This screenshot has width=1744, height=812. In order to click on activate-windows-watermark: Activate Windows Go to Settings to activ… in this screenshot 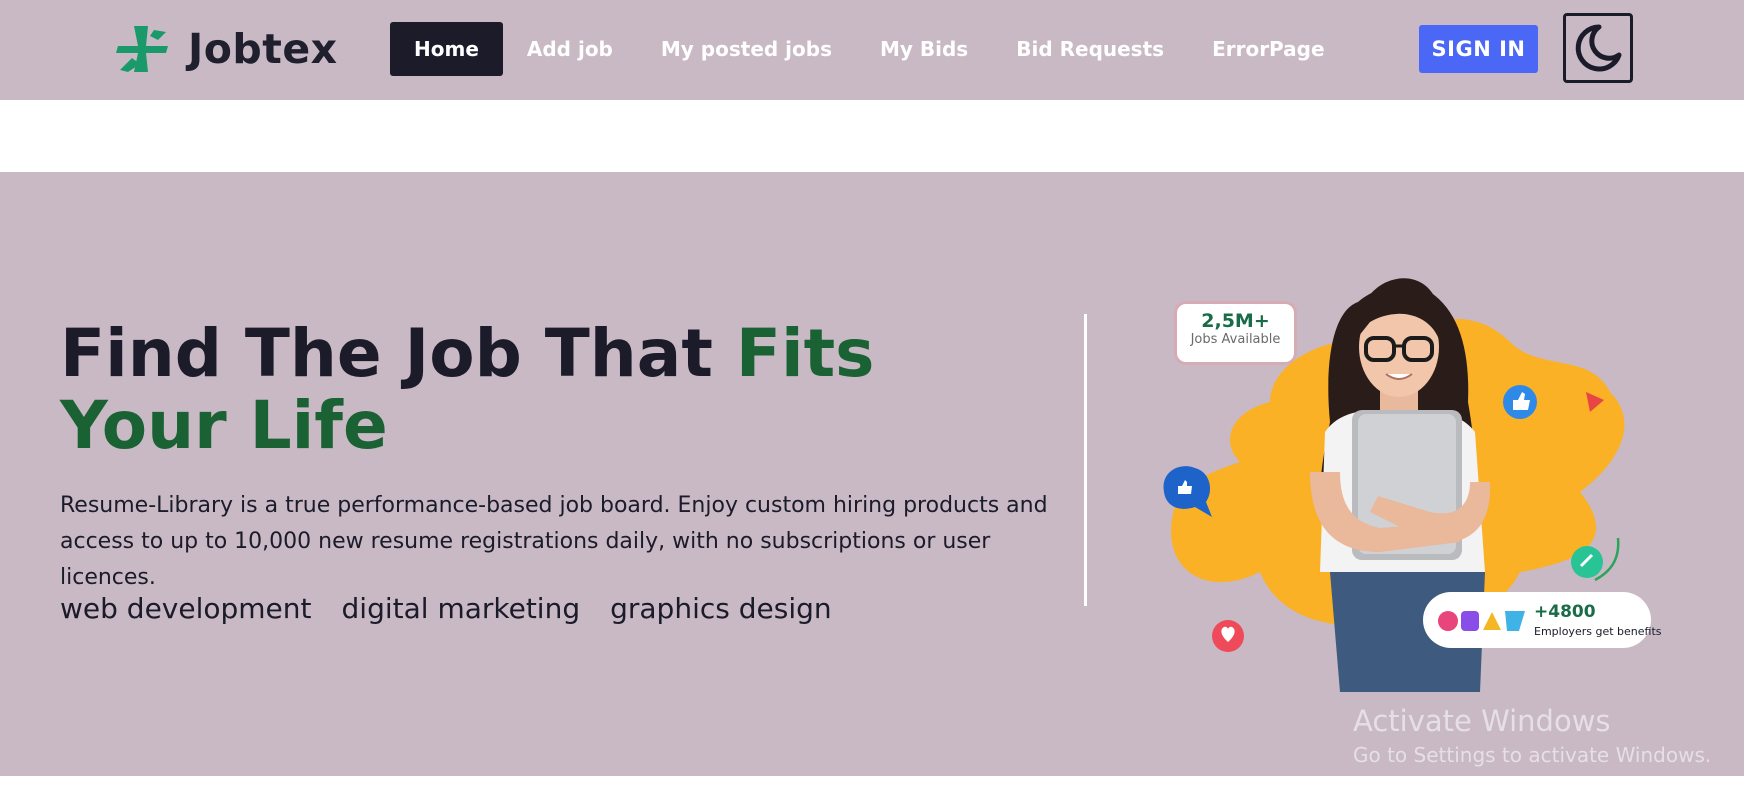, I will do `click(1532, 736)`.